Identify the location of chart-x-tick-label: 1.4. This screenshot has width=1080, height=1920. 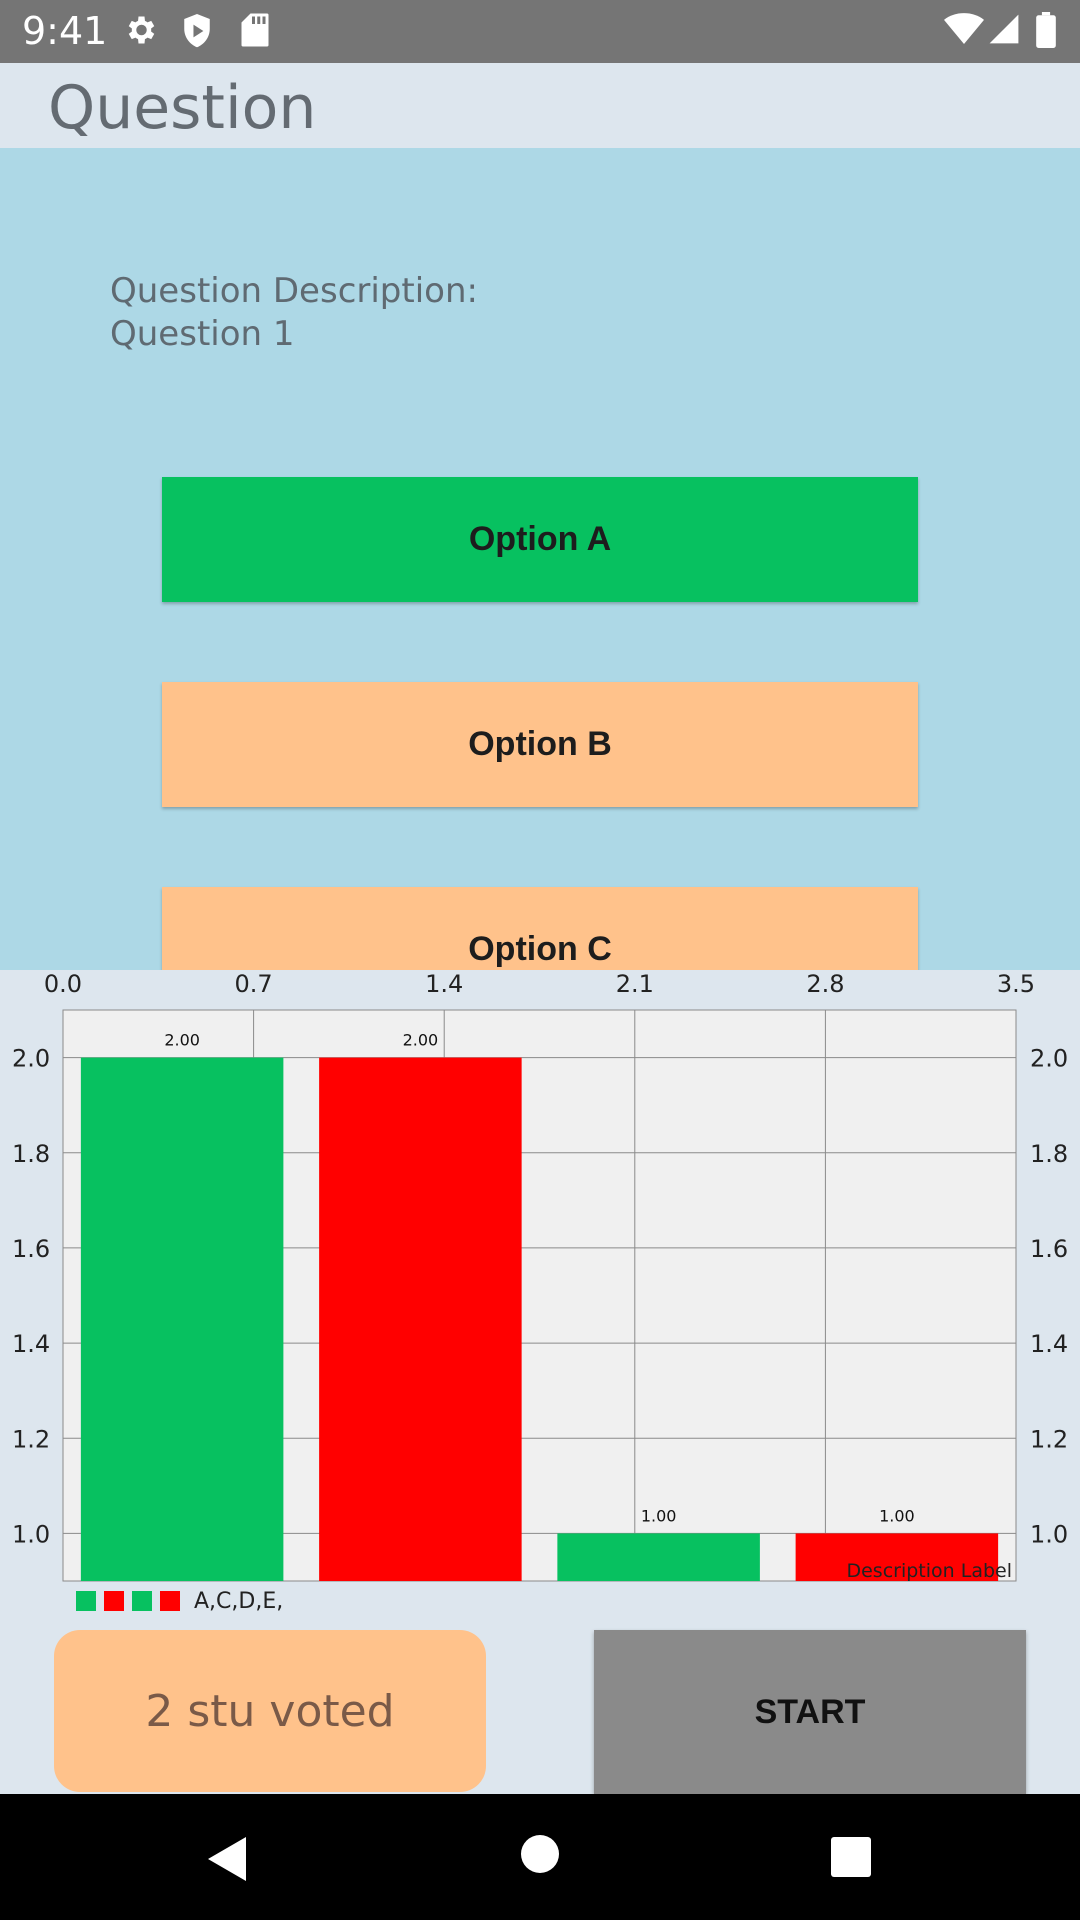
(444, 984).